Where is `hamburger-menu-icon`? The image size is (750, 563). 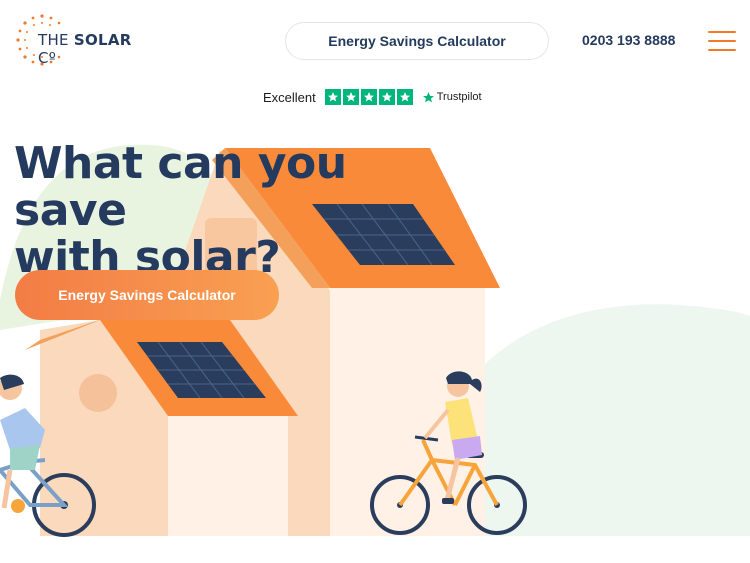
hamburger-menu-icon is located at coordinates (722, 41).